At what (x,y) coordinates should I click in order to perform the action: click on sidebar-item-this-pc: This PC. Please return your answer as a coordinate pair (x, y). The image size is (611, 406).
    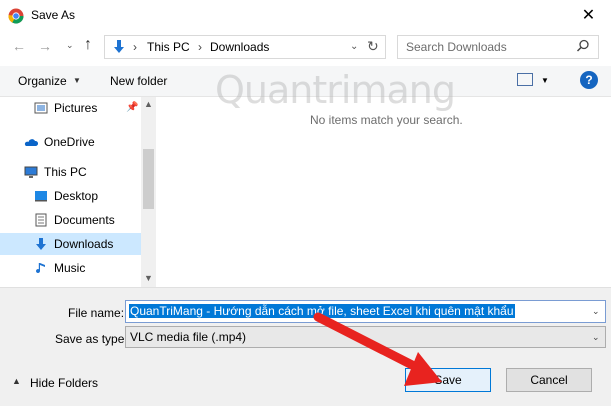
    Looking at the image, I should click on (73, 172).